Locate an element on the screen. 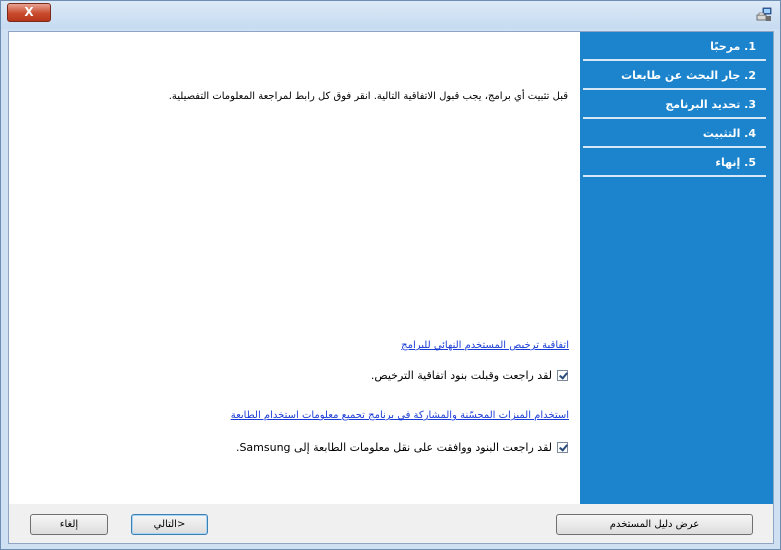 The height and width of the screenshot is (550, 781). cancel-button: إلغاء is located at coordinates (69, 524).